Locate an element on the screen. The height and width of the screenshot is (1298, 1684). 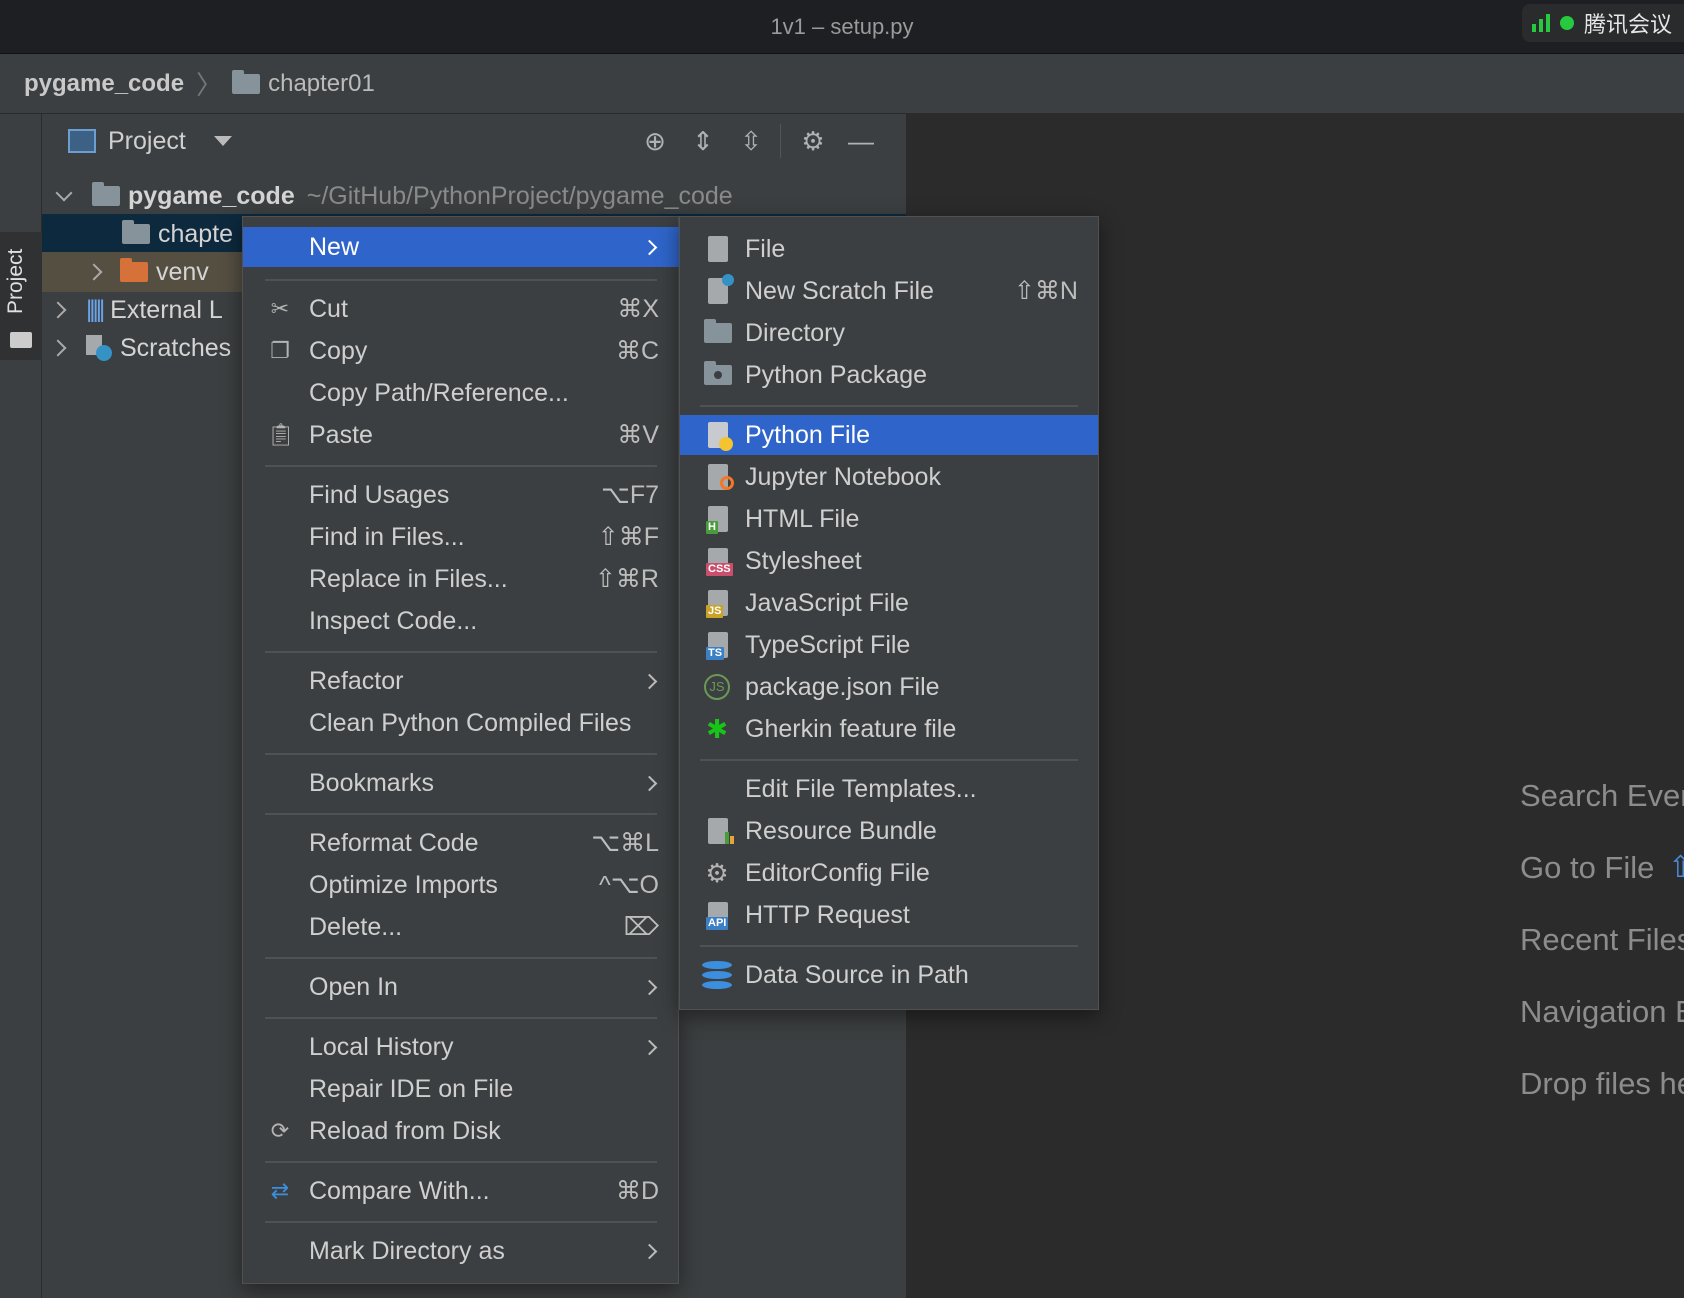
expand-all-icon: ⇕ is located at coordinates (703, 141).